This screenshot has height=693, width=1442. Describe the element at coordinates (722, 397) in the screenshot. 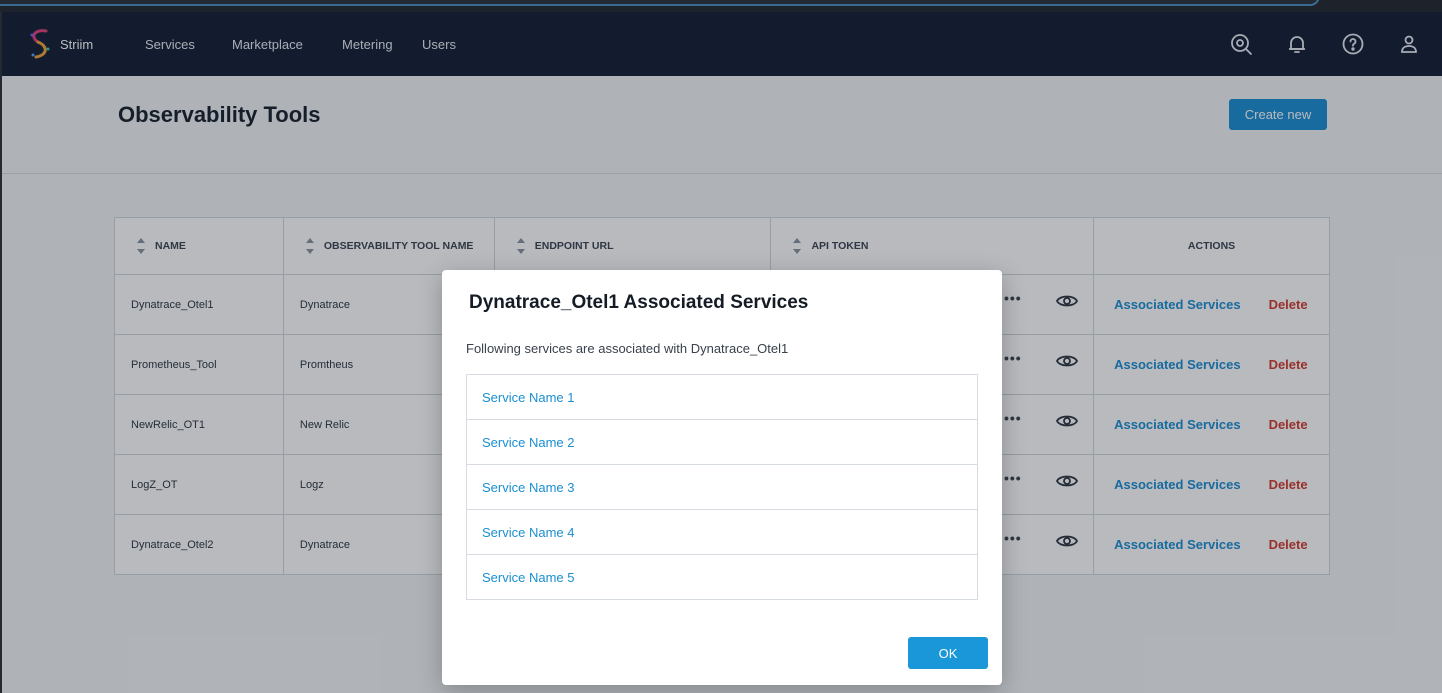

I see `service-list-item: Service Name 1` at that location.